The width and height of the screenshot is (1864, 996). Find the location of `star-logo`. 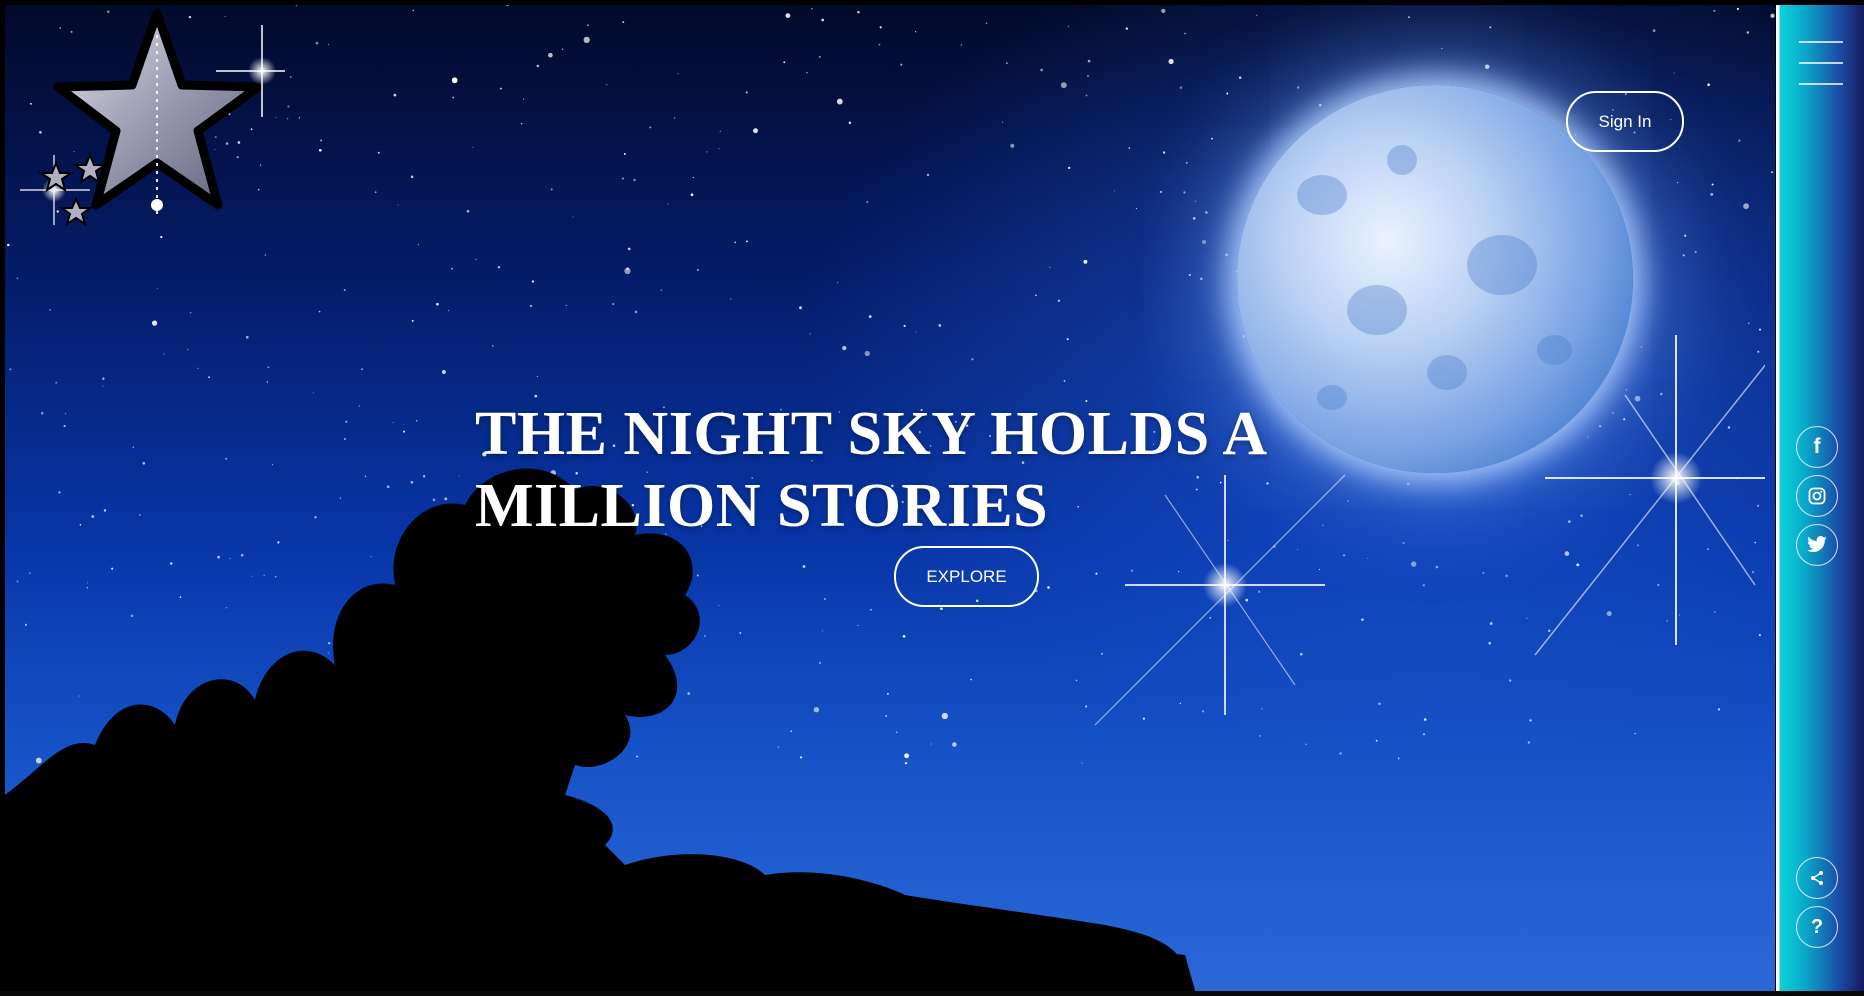

star-logo is located at coordinates (152, 117).